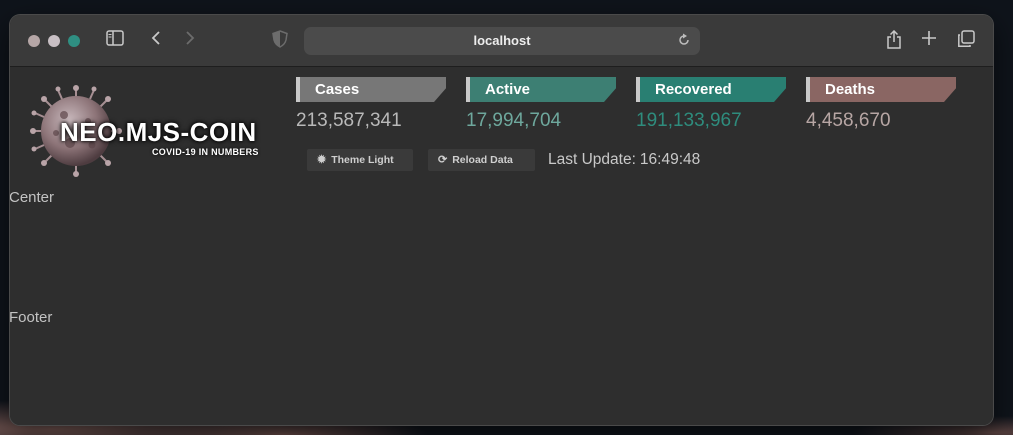  I want to click on stat-value-active: 17,994,704, so click(514, 120).